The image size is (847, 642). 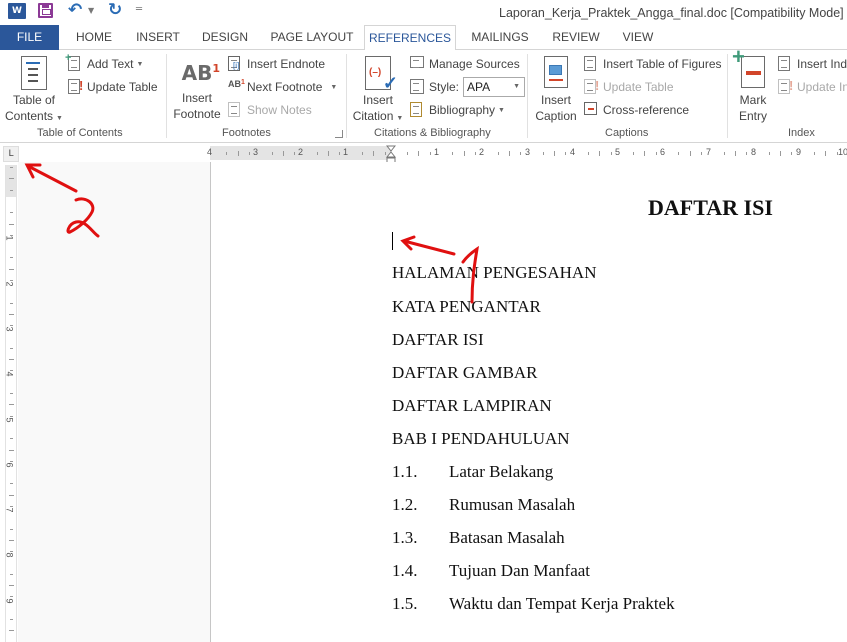 What do you see at coordinates (312, 37) in the screenshot?
I see `tab-page-layout: PAGE LAYOUT` at bounding box center [312, 37].